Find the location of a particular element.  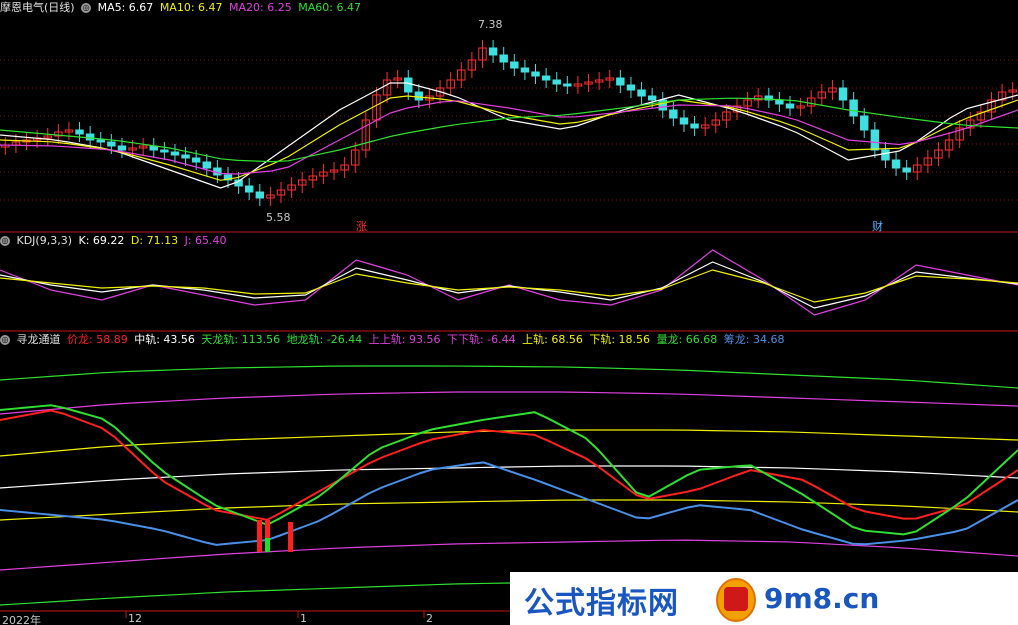

kdj-j-label: J: 65.40 is located at coordinates (205, 240).